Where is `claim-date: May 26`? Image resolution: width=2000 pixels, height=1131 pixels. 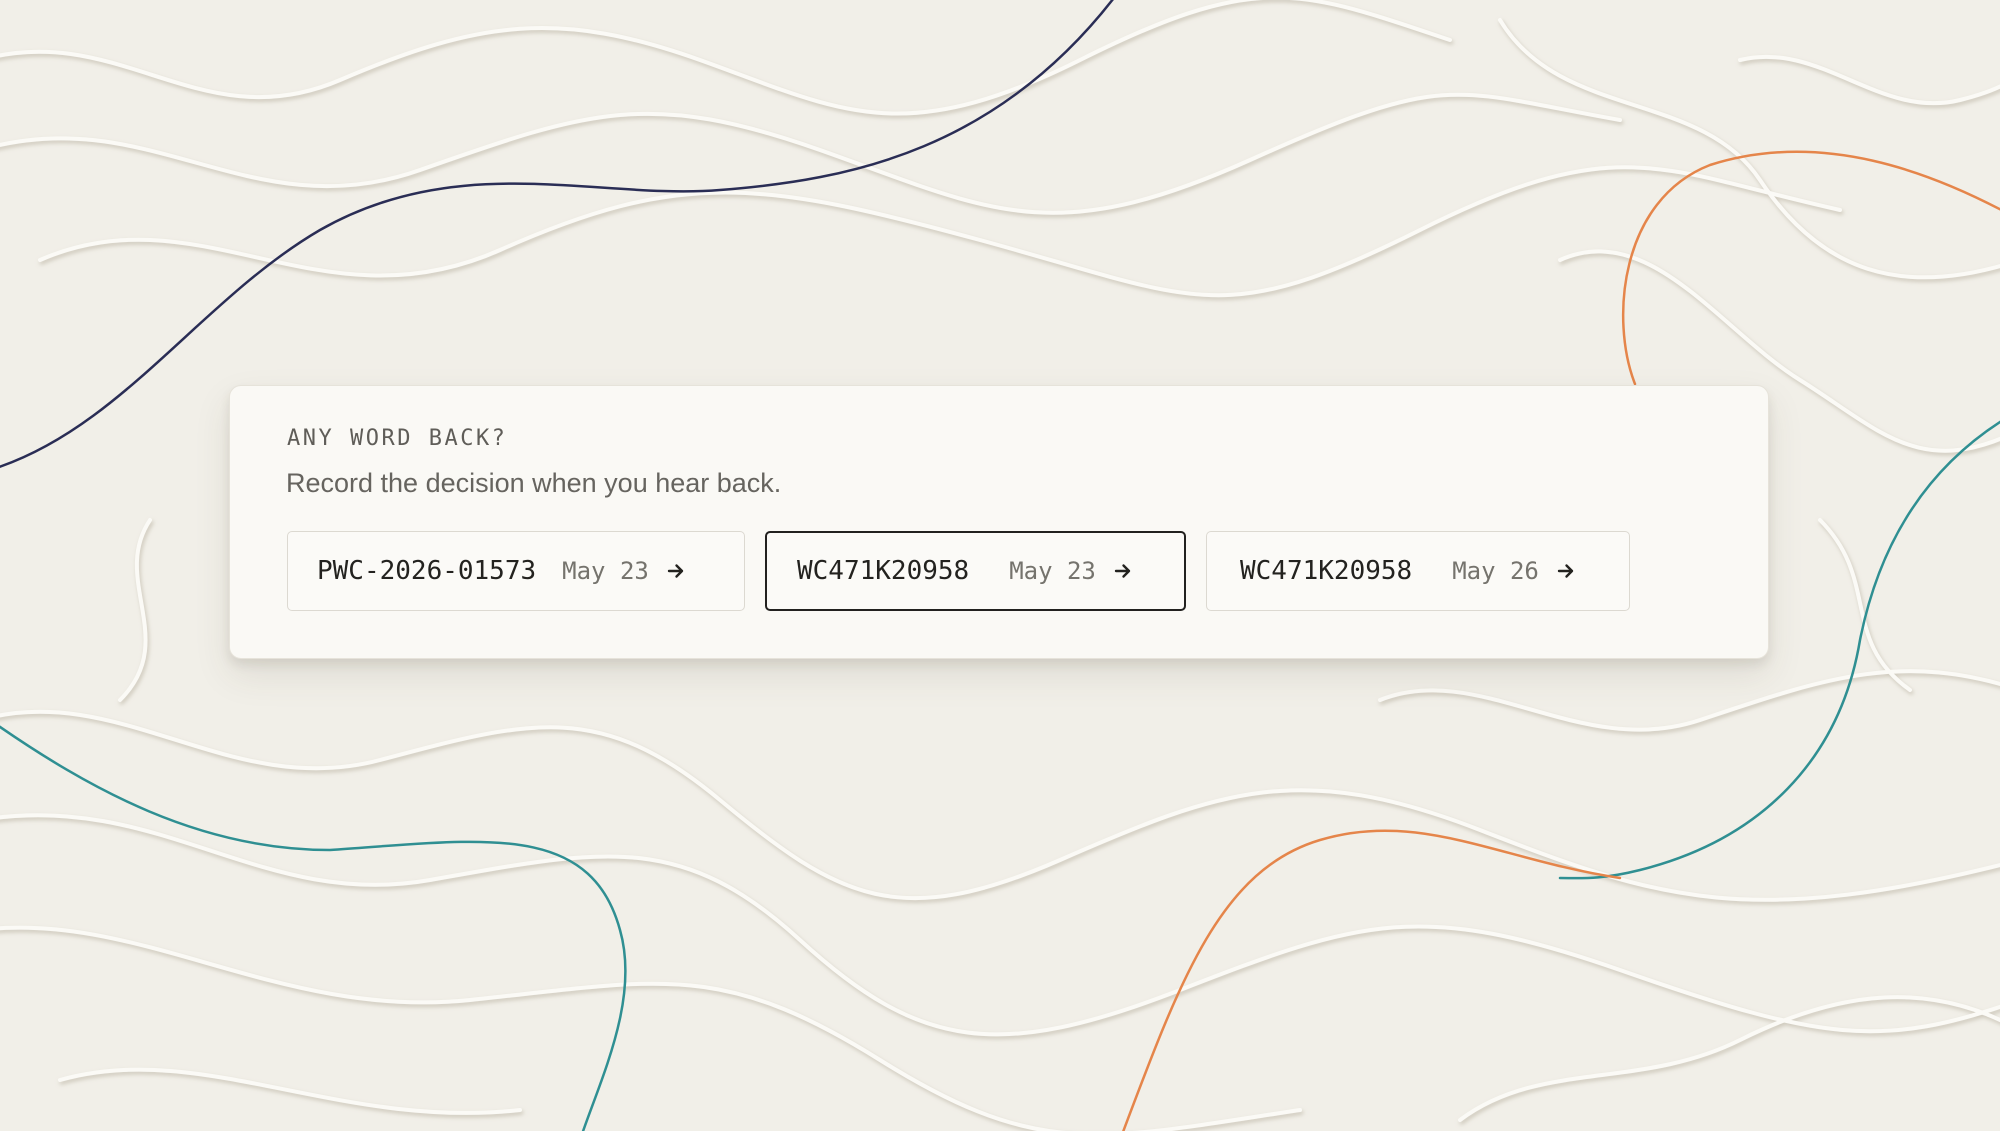
claim-date: May 26 is located at coordinates (1495, 571).